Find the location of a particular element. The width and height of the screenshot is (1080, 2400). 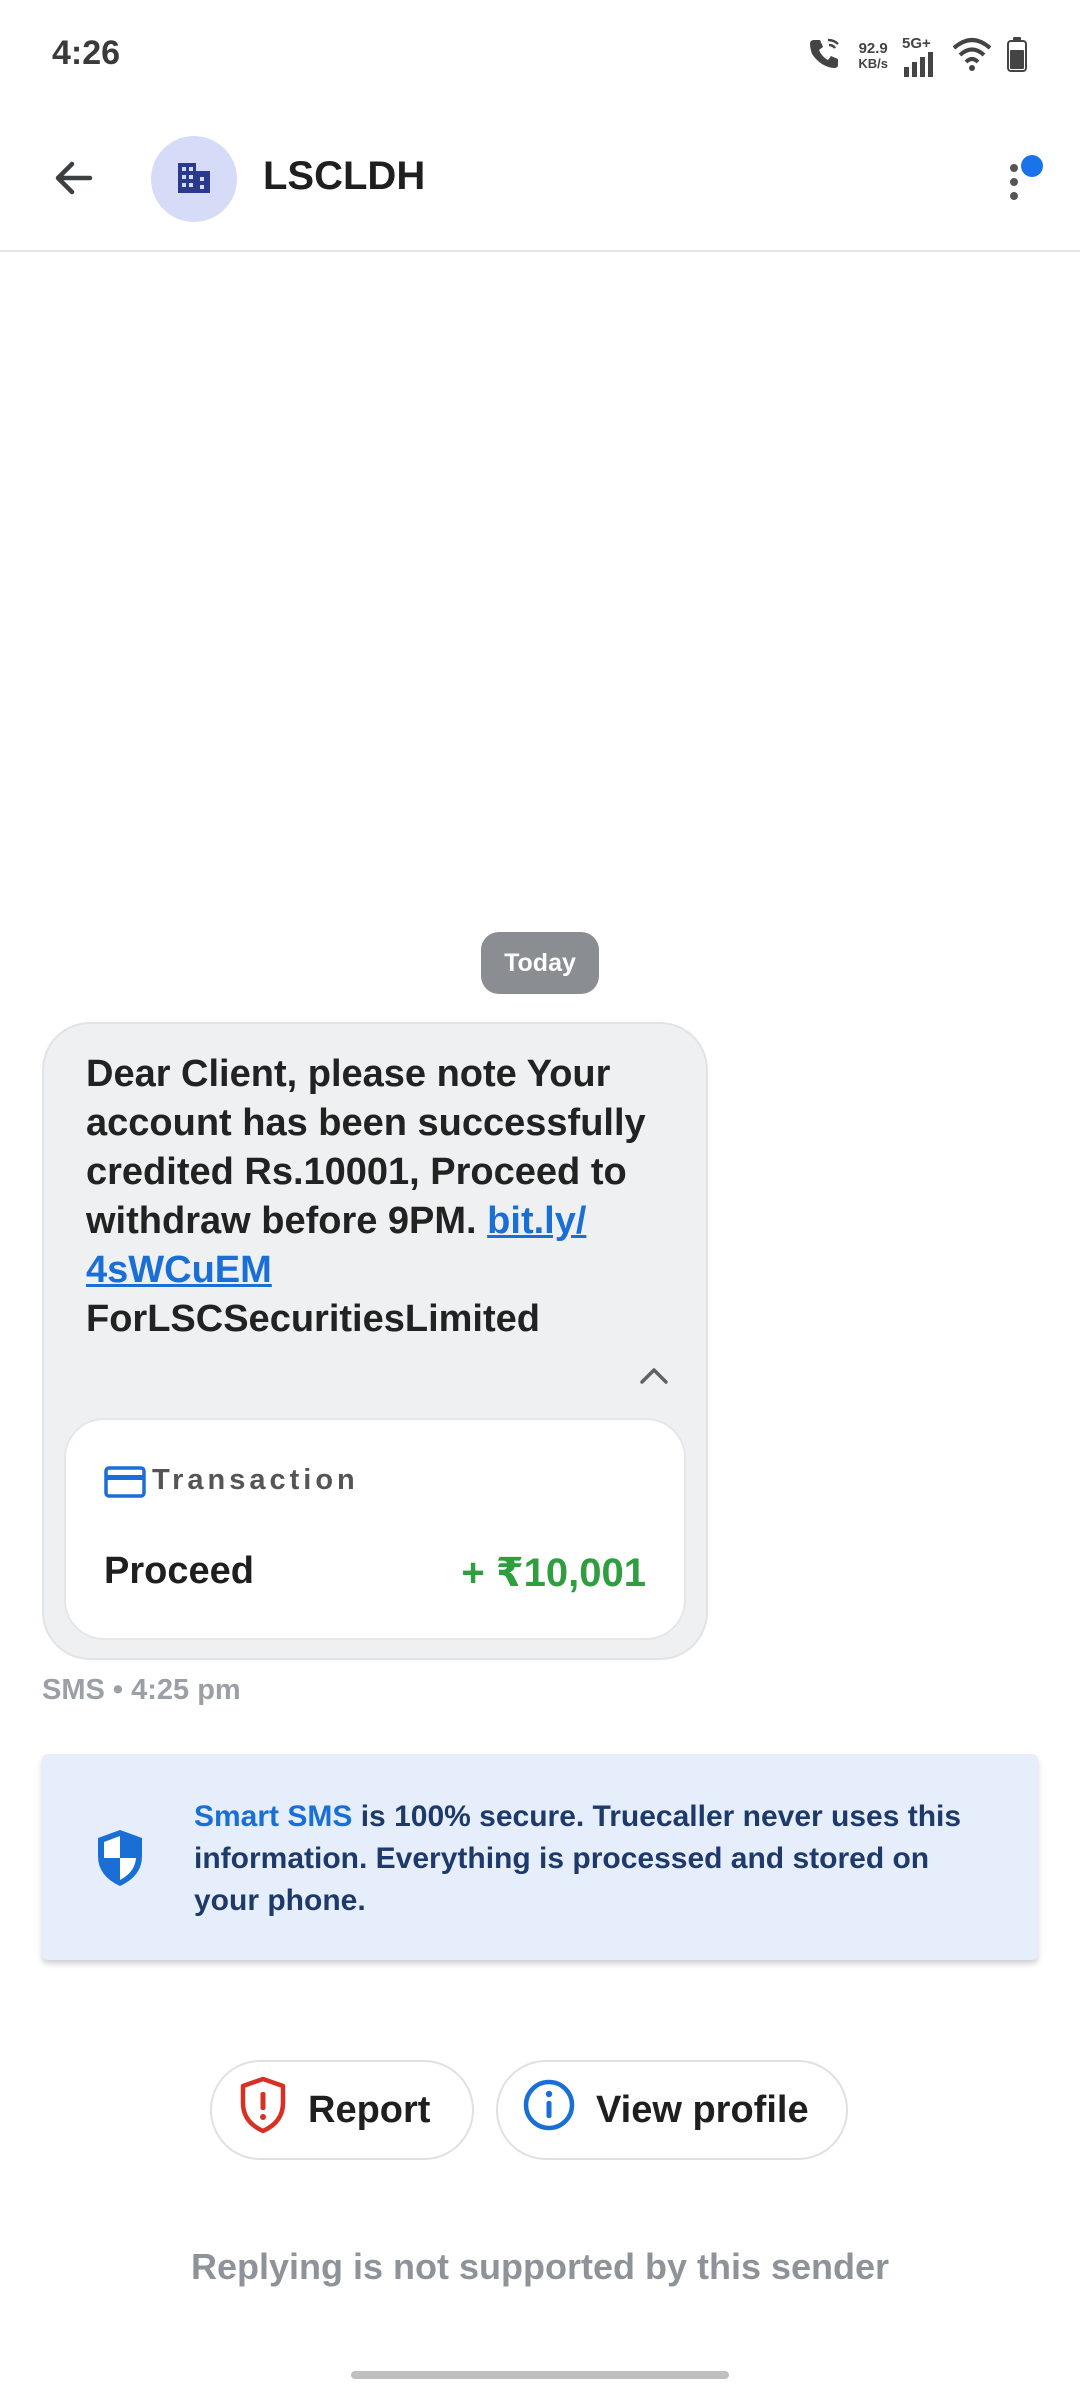

transaction-amount: + ₹10,001 is located at coordinates (553, 1573).